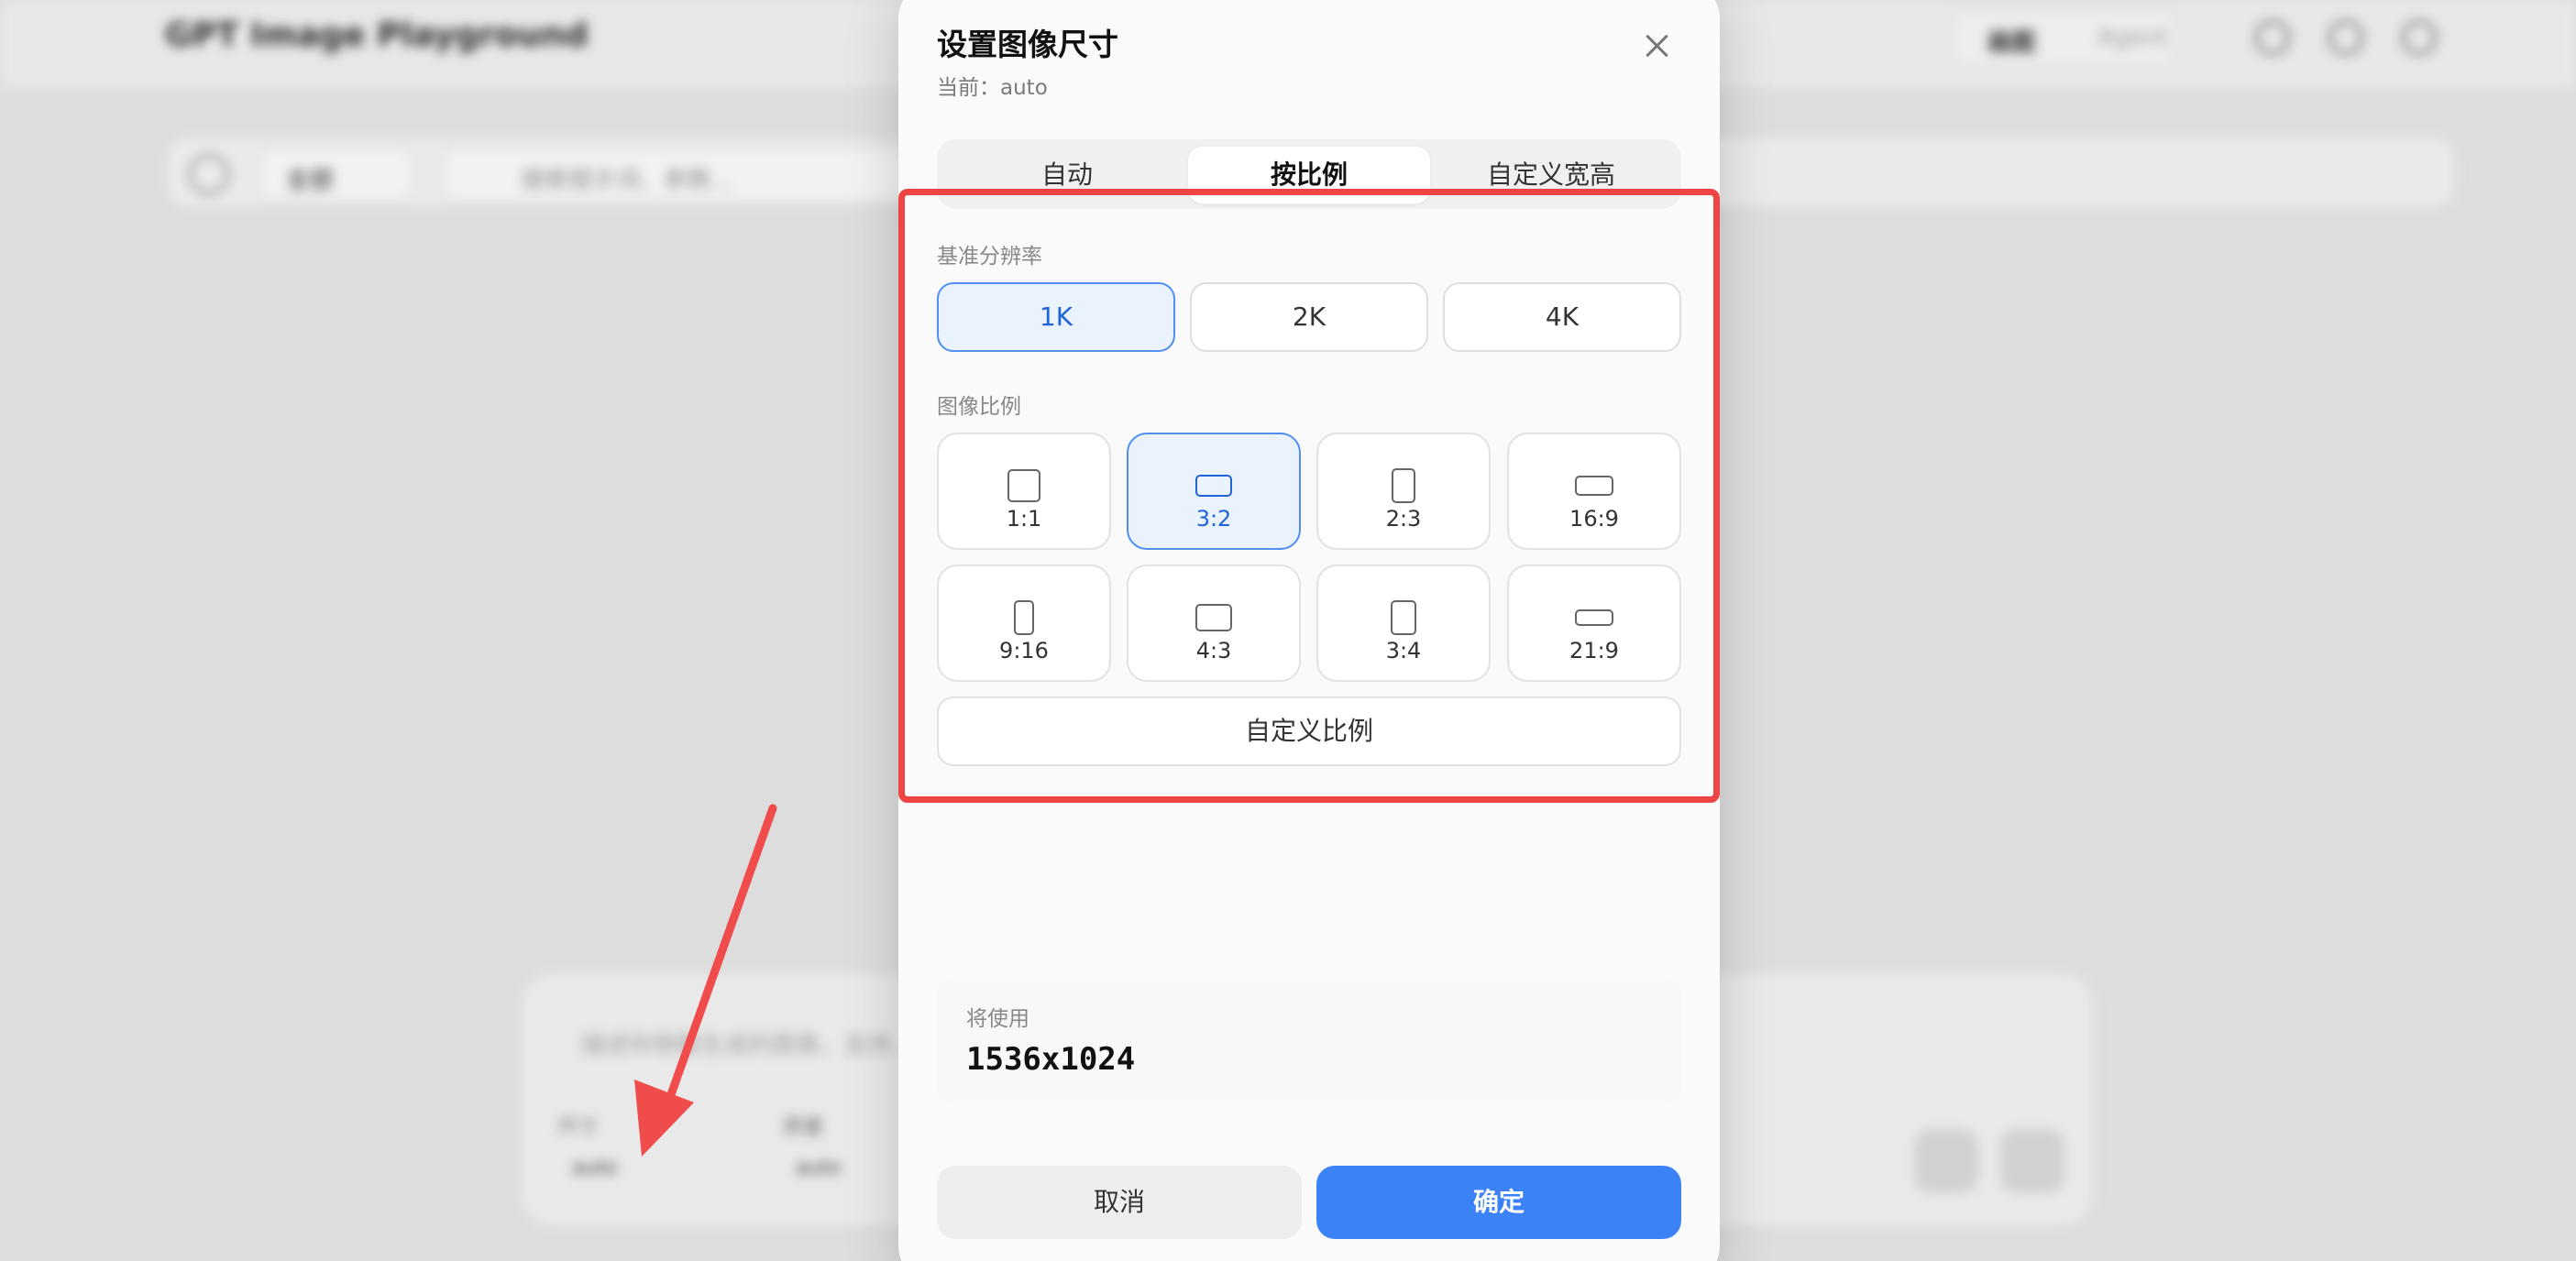 The height and width of the screenshot is (1261, 2576). Describe the element at coordinates (1594, 519) in the screenshot. I see `ratio-option-label: 16:9` at that location.